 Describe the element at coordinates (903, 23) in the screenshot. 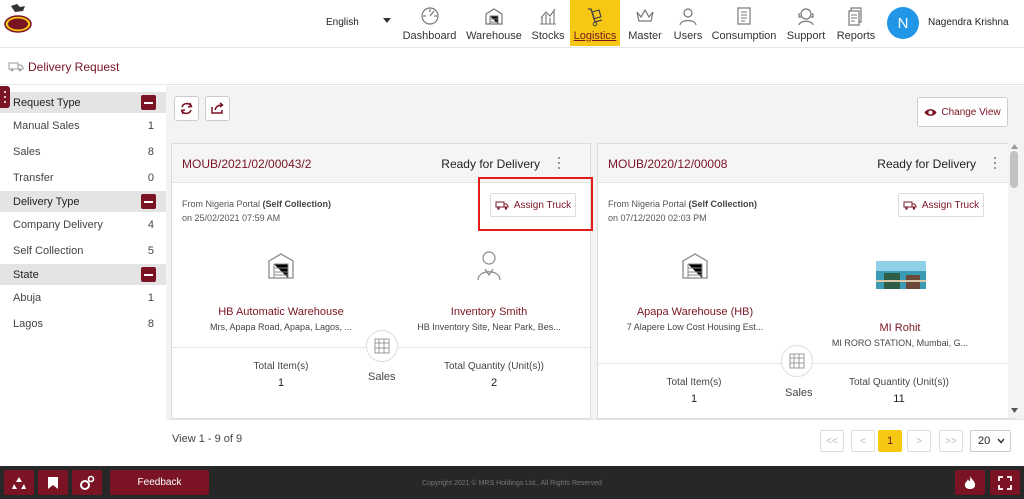

I see `user-avatar: N` at that location.